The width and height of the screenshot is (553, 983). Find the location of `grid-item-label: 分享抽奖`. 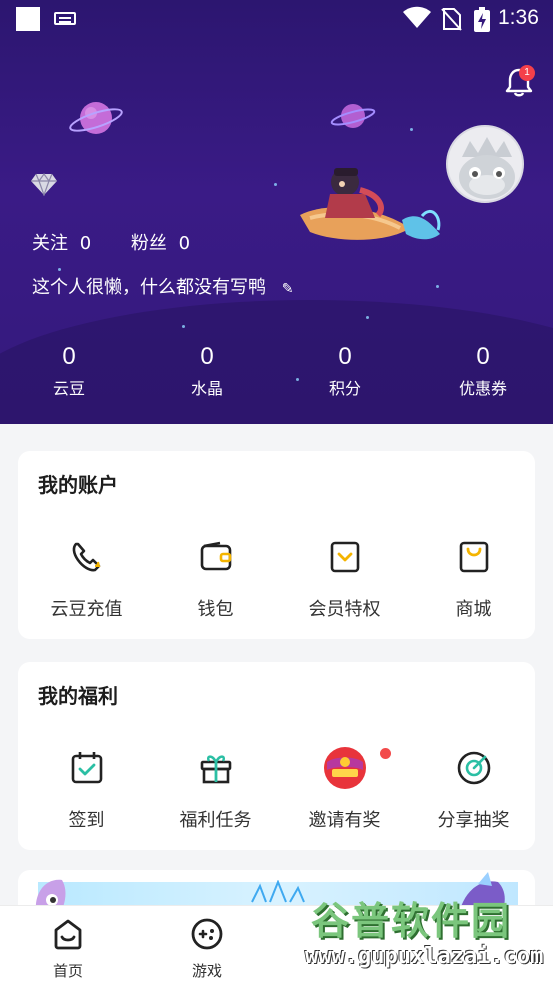

grid-item-label: 分享抽奖 is located at coordinates (473, 820).